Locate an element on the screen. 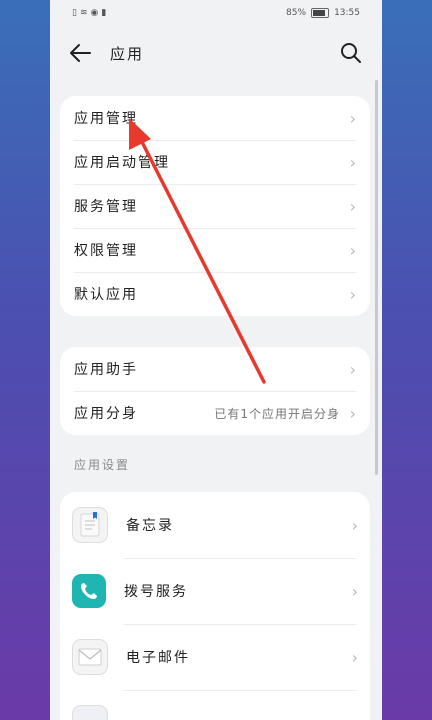  row-label: 服务管理 is located at coordinates (106, 207).